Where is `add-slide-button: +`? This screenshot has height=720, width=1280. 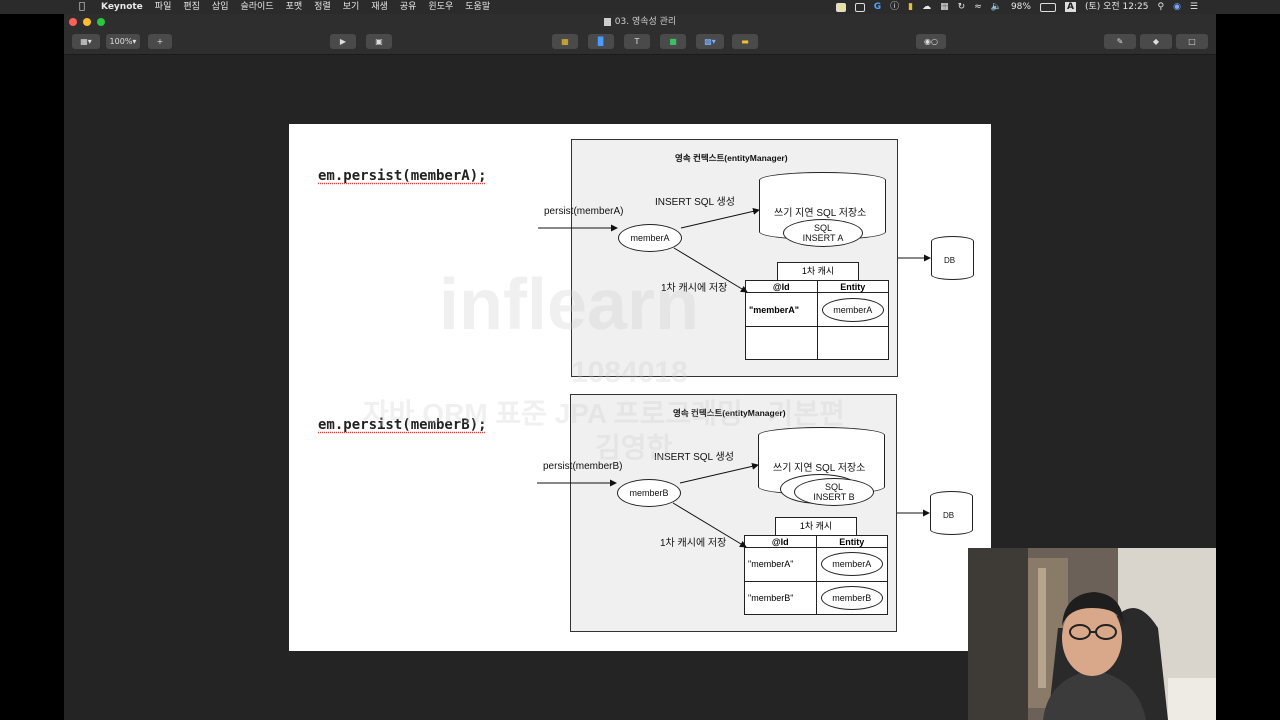 add-slide-button: + is located at coordinates (160, 41).